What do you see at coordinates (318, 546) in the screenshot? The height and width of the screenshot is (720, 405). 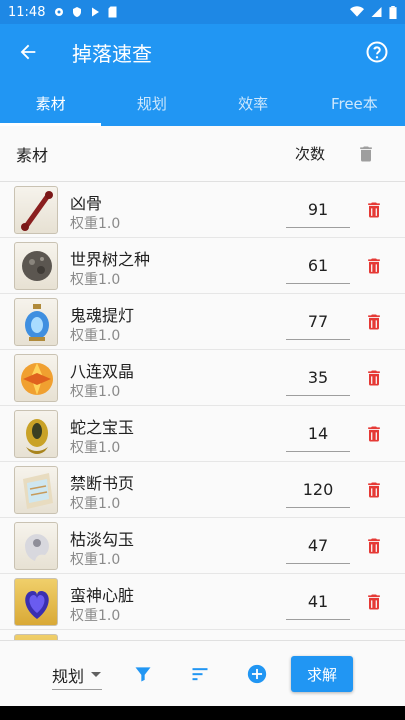 I see `count-input: 47` at bounding box center [318, 546].